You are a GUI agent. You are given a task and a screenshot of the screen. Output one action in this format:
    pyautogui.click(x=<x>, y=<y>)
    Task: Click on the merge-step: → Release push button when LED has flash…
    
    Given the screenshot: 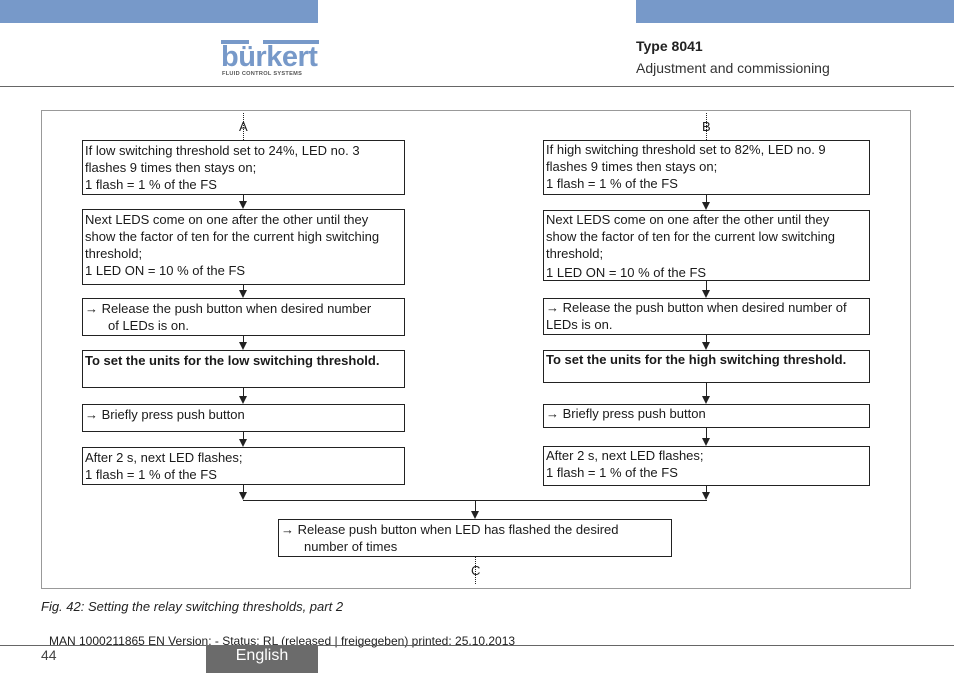 What is the action you would take?
    pyautogui.click(x=475, y=538)
    